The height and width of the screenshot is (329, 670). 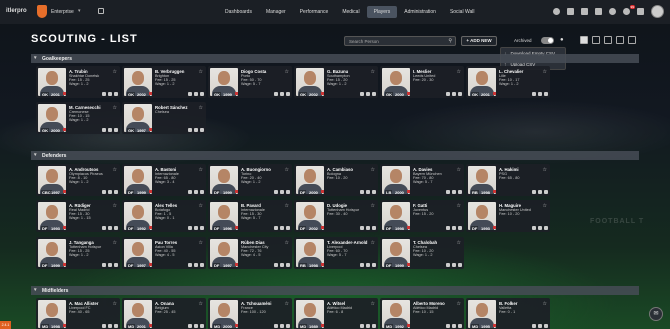 I want to click on player-card: MD 1995 B. Folker Valletta Fee: 0 - 1 ☆, so click(x=508, y=313).